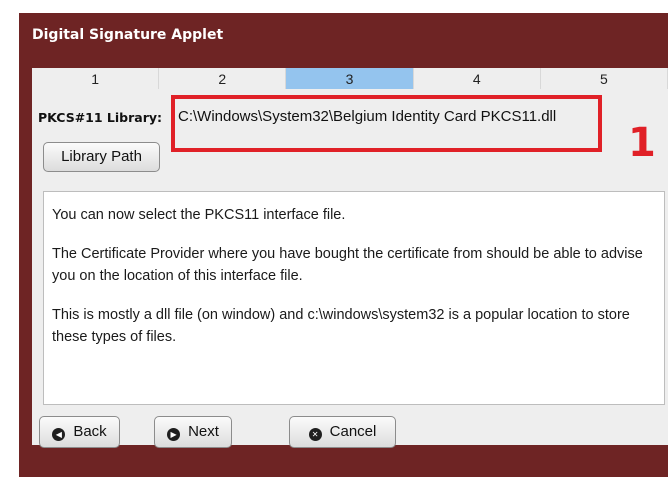 This screenshot has height=477, width=668. Describe the element at coordinates (59, 434) in the screenshot. I see `arrow-left-icon: ◀` at that location.